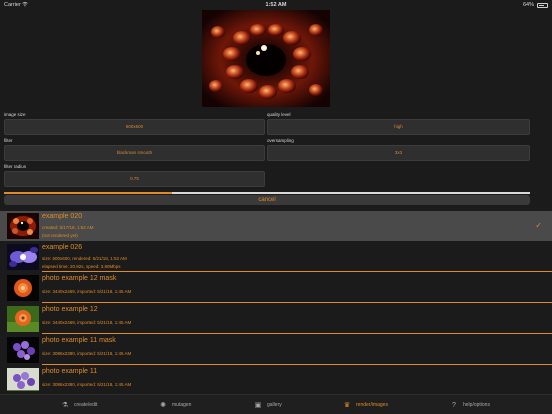 The height and width of the screenshot is (414, 552). Describe the element at coordinates (79, 278) in the screenshot. I see `item-title: photo example 12 mask` at that location.